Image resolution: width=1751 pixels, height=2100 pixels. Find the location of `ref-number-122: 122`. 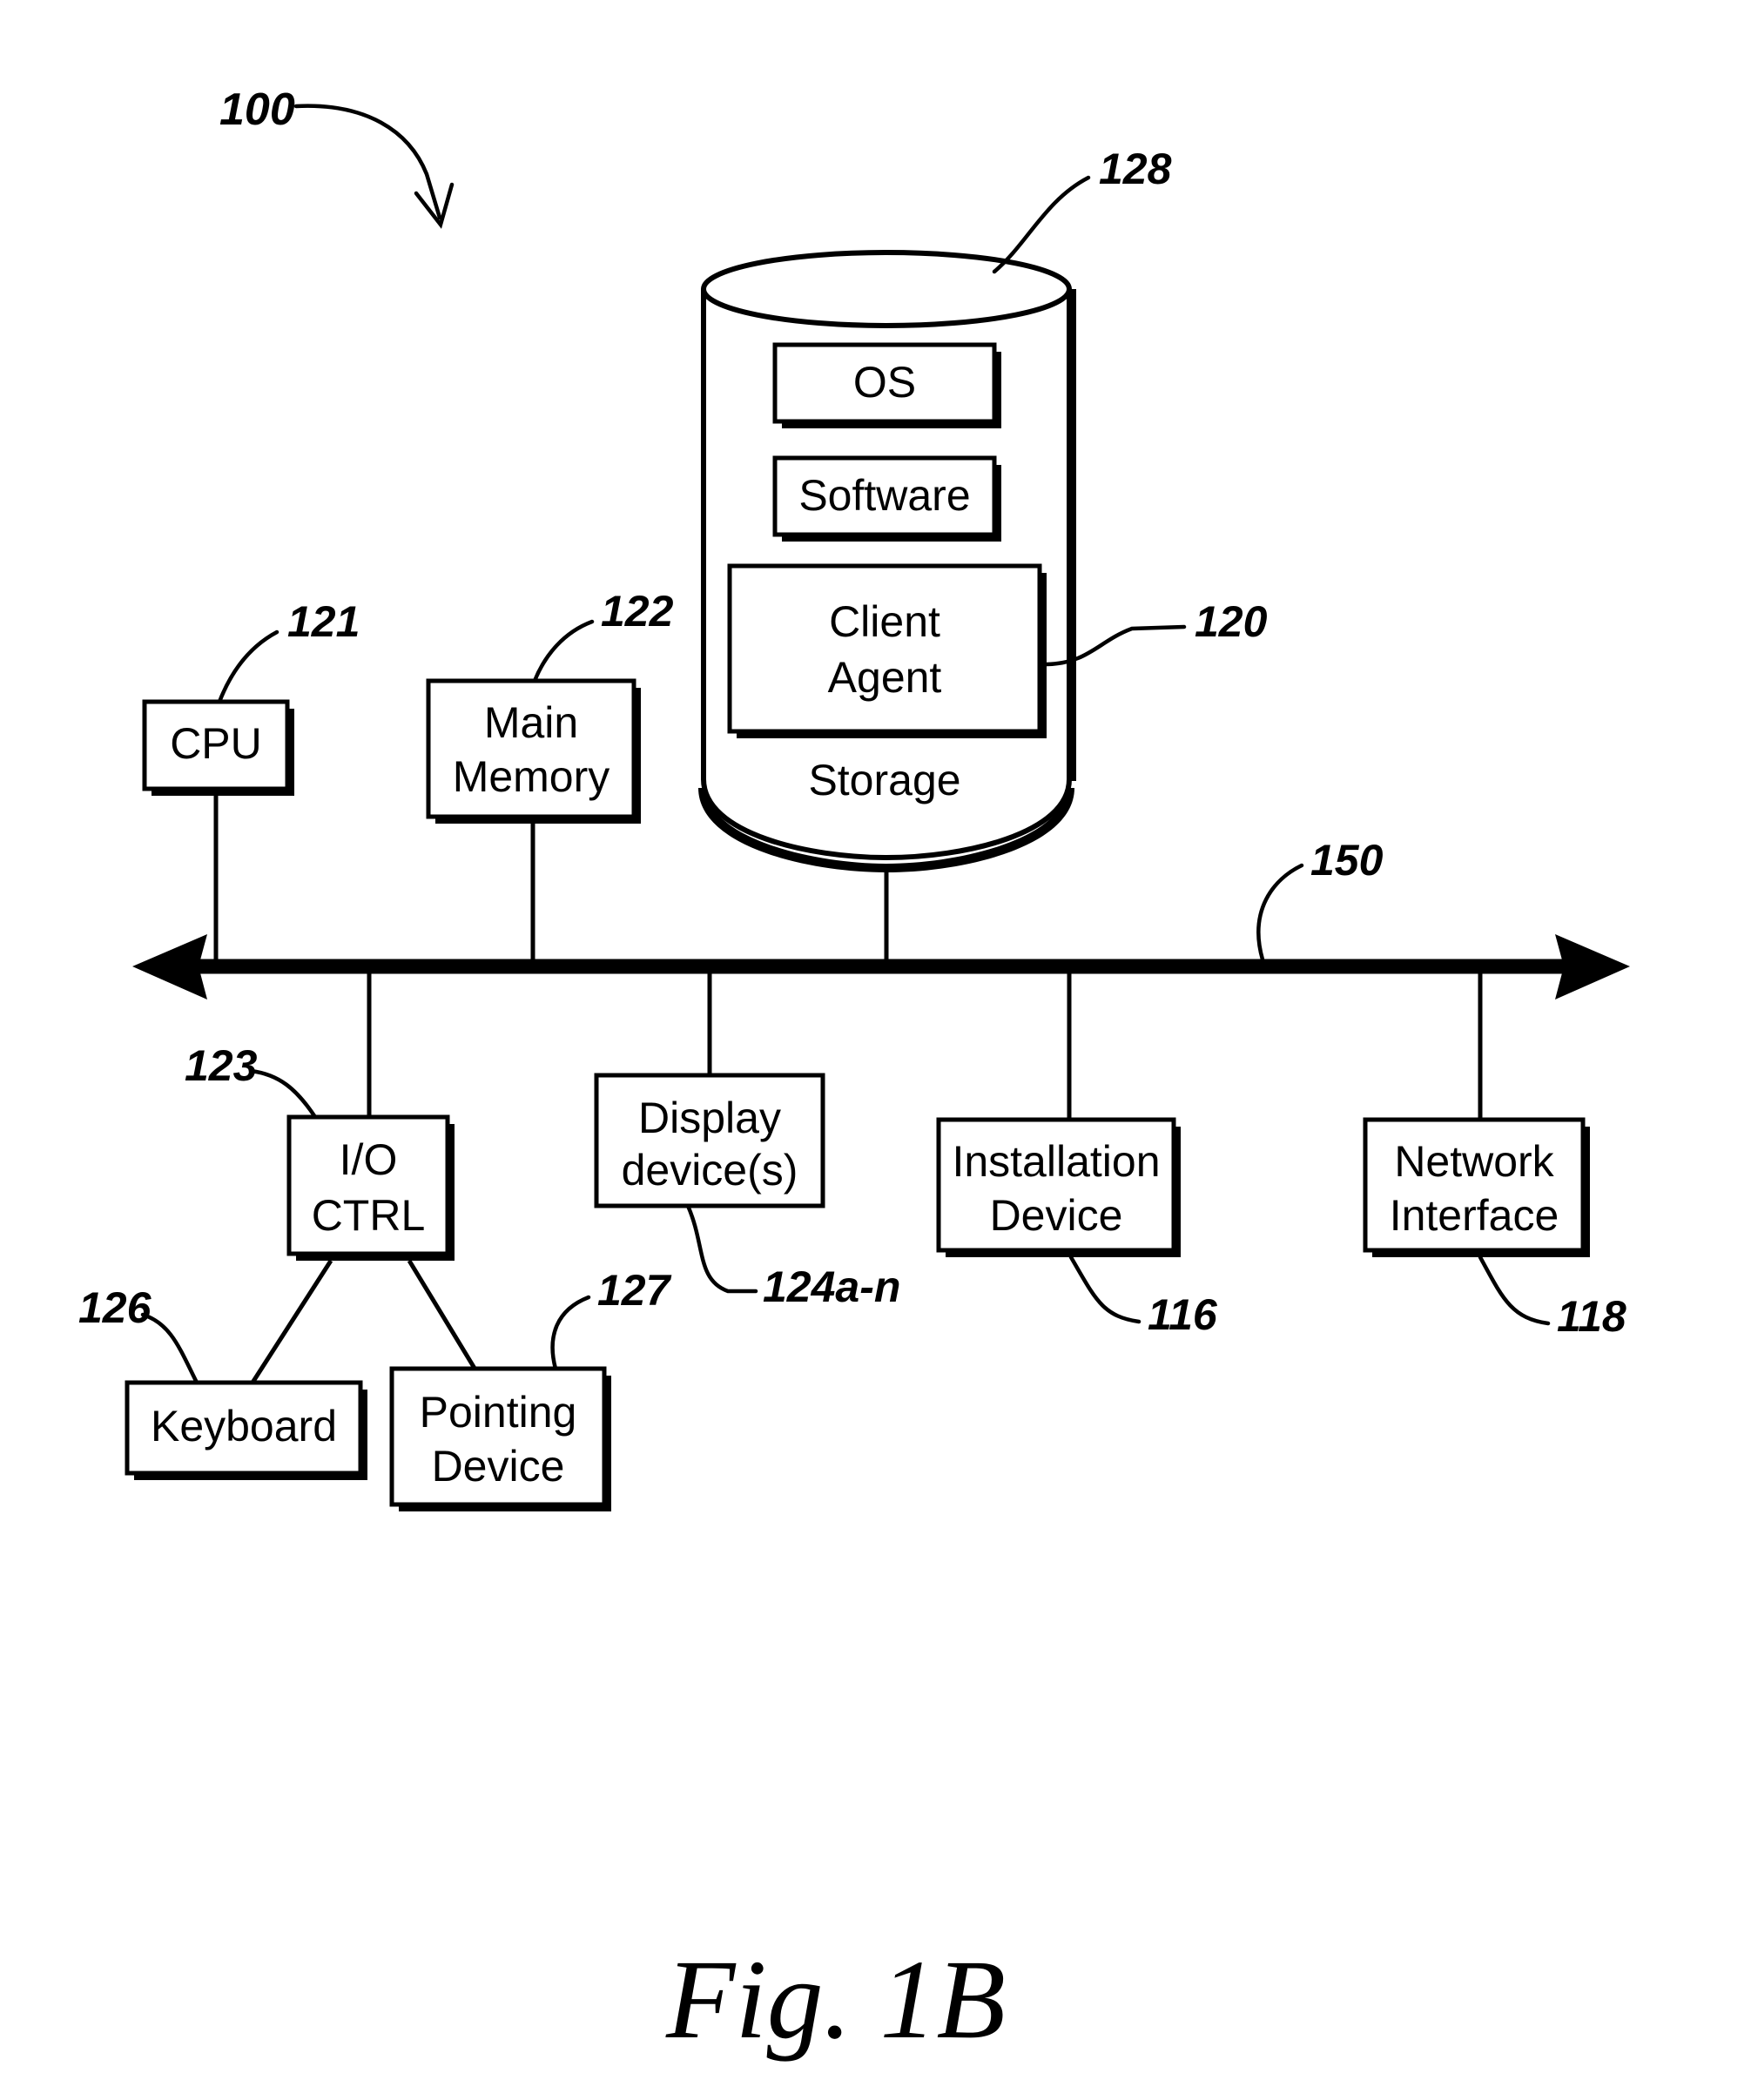

ref-number-122: 122 is located at coordinates (637, 611).